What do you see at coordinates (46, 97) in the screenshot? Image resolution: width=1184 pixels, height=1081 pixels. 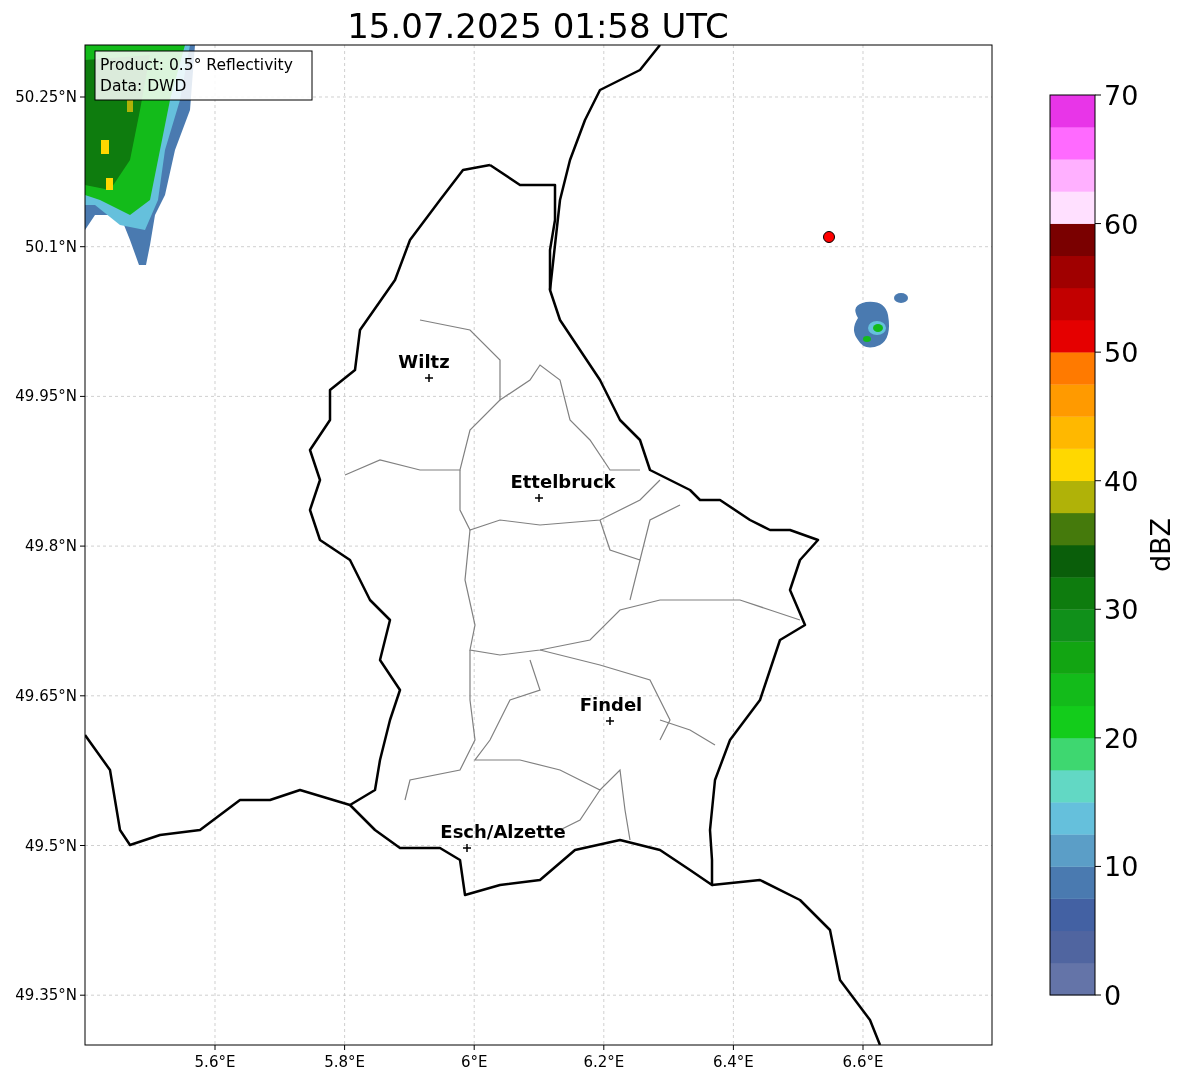 I see `latitude-label: 50.25°N` at bounding box center [46, 97].